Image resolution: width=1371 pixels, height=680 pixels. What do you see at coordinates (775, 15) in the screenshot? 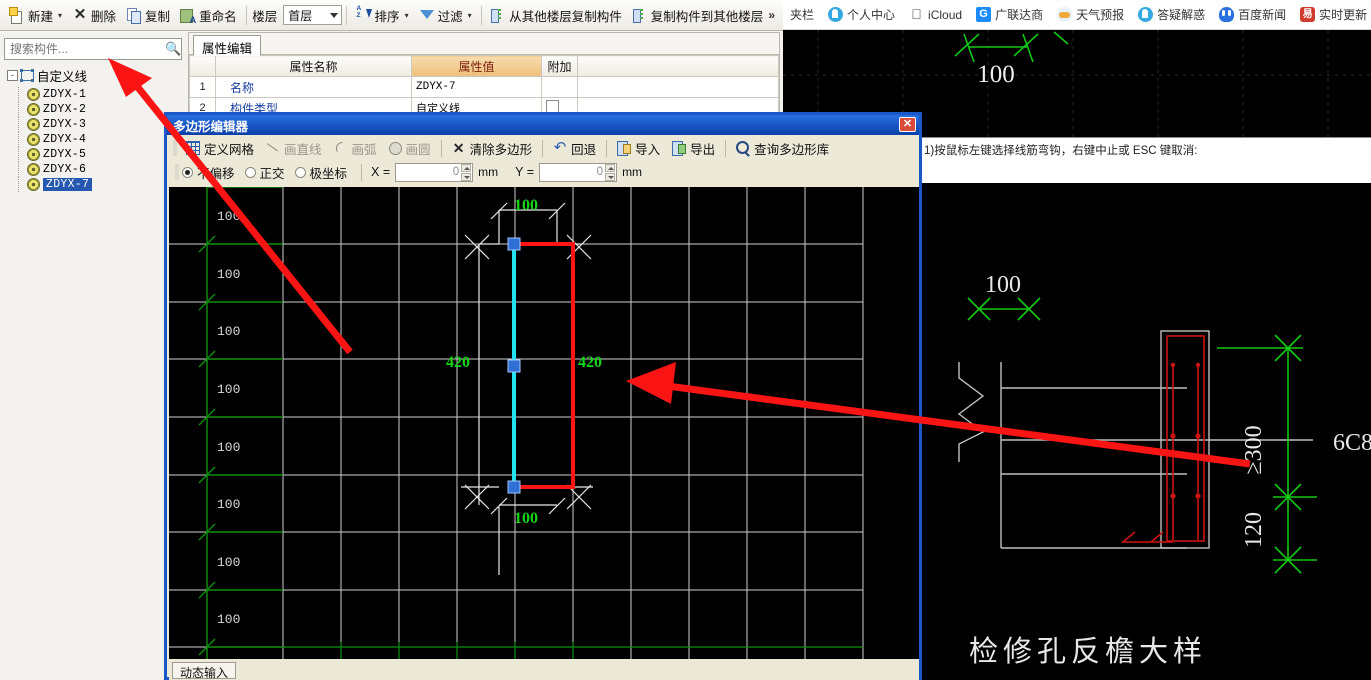
I see `toolbar-overflow-button: »` at bounding box center [775, 15].